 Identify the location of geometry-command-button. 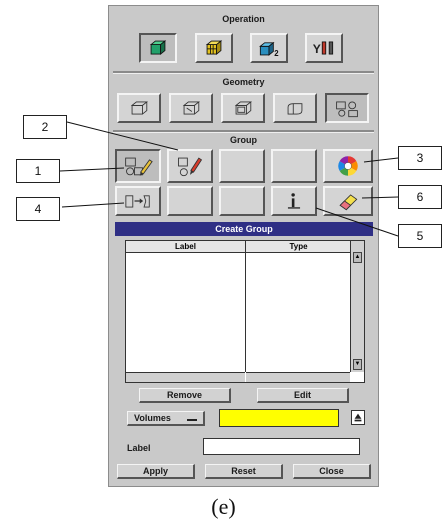
(158, 48).